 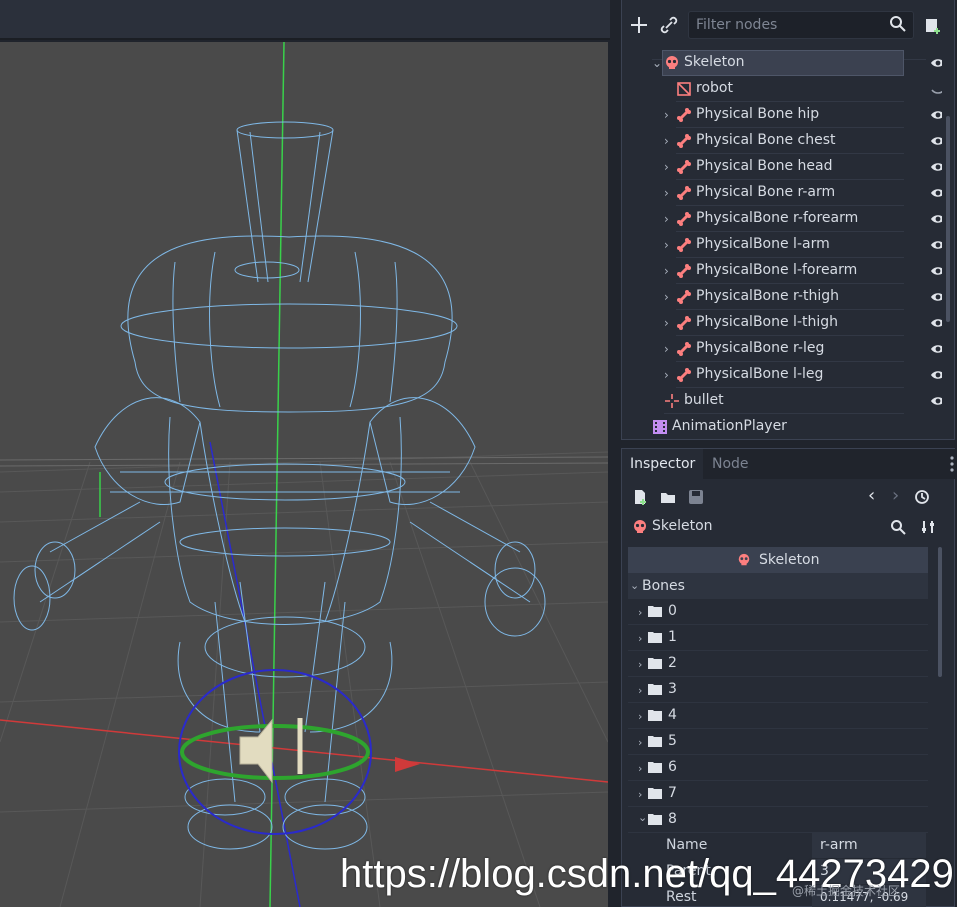 I want to click on inspector-scrollbar, so click(x=940, y=612).